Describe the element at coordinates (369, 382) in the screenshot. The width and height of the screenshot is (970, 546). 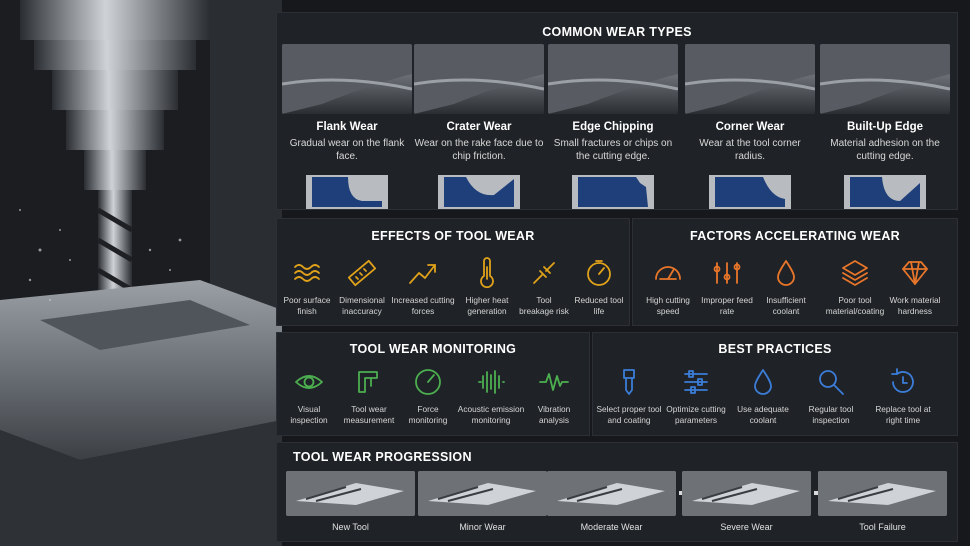
I see `caliper-icon` at that location.